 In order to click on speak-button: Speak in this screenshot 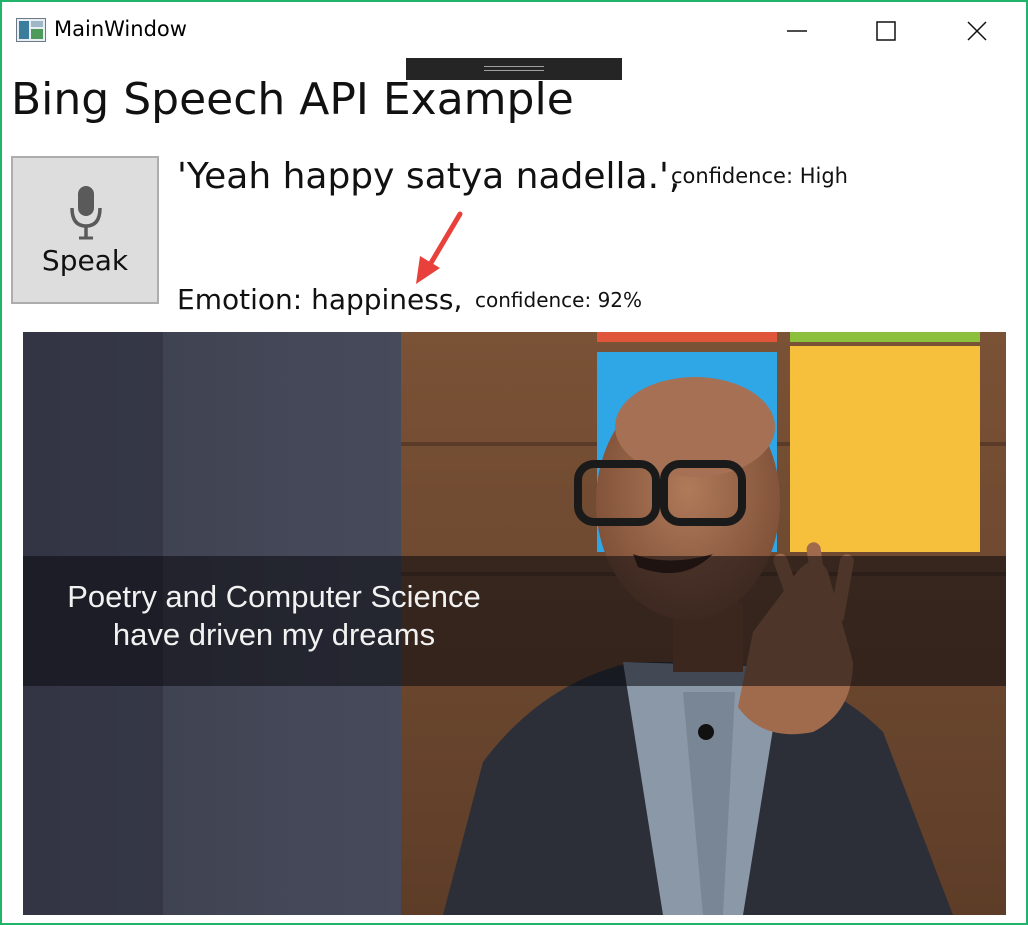, I will do `click(85, 230)`.